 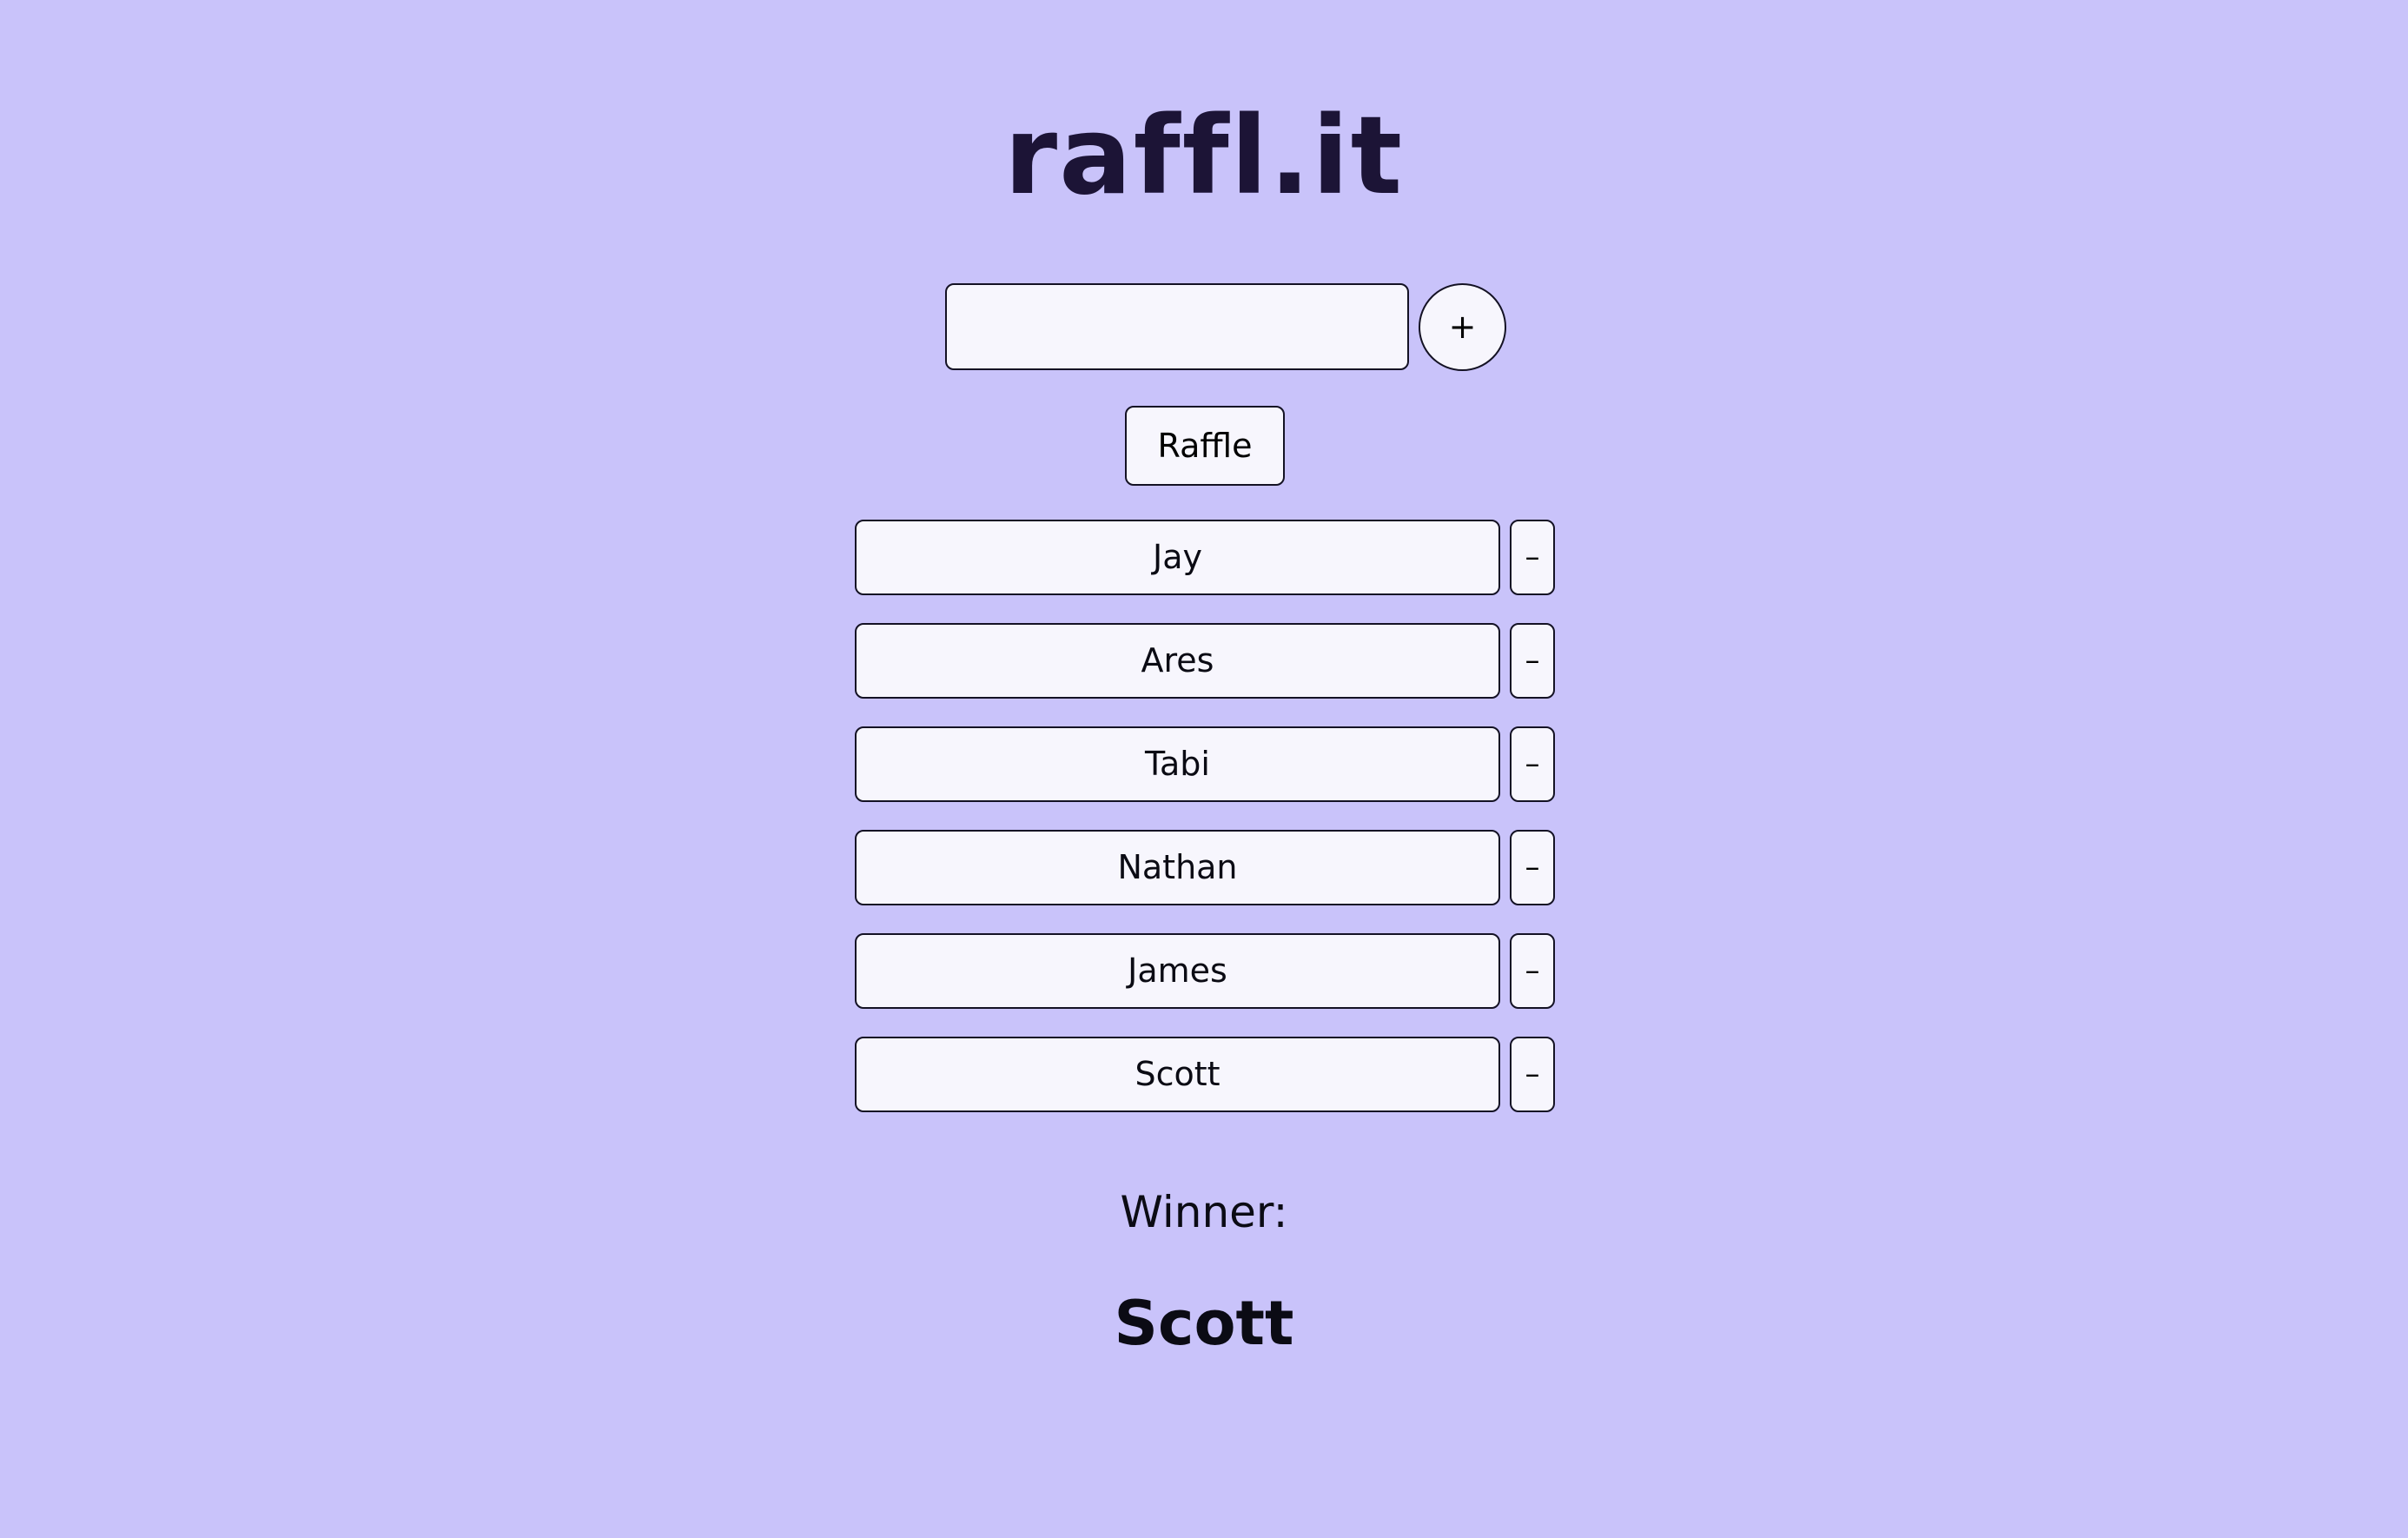 What do you see at coordinates (1205, 446) in the screenshot?
I see `raffle-button: Raffle` at bounding box center [1205, 446].